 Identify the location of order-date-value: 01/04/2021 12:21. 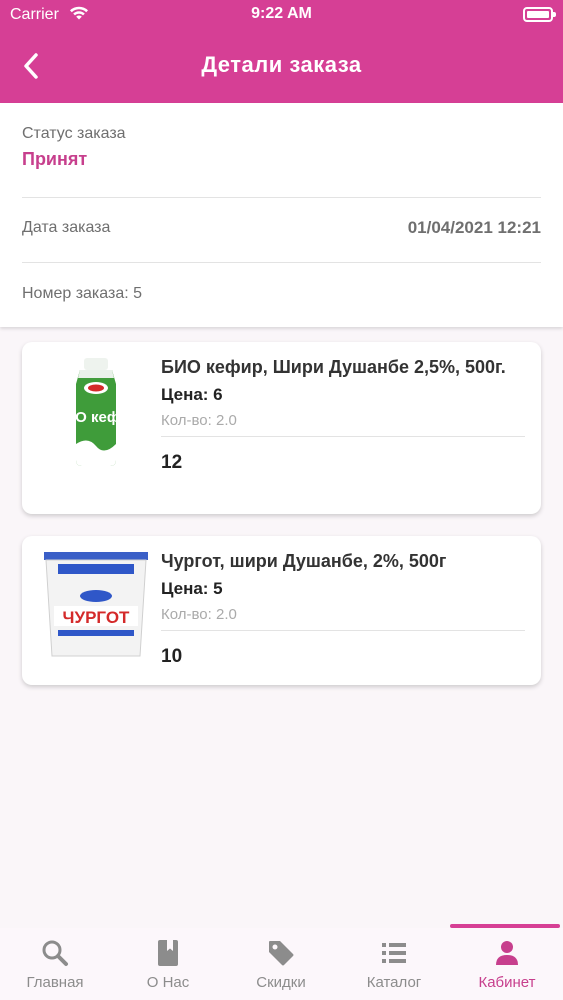
(474, 227).